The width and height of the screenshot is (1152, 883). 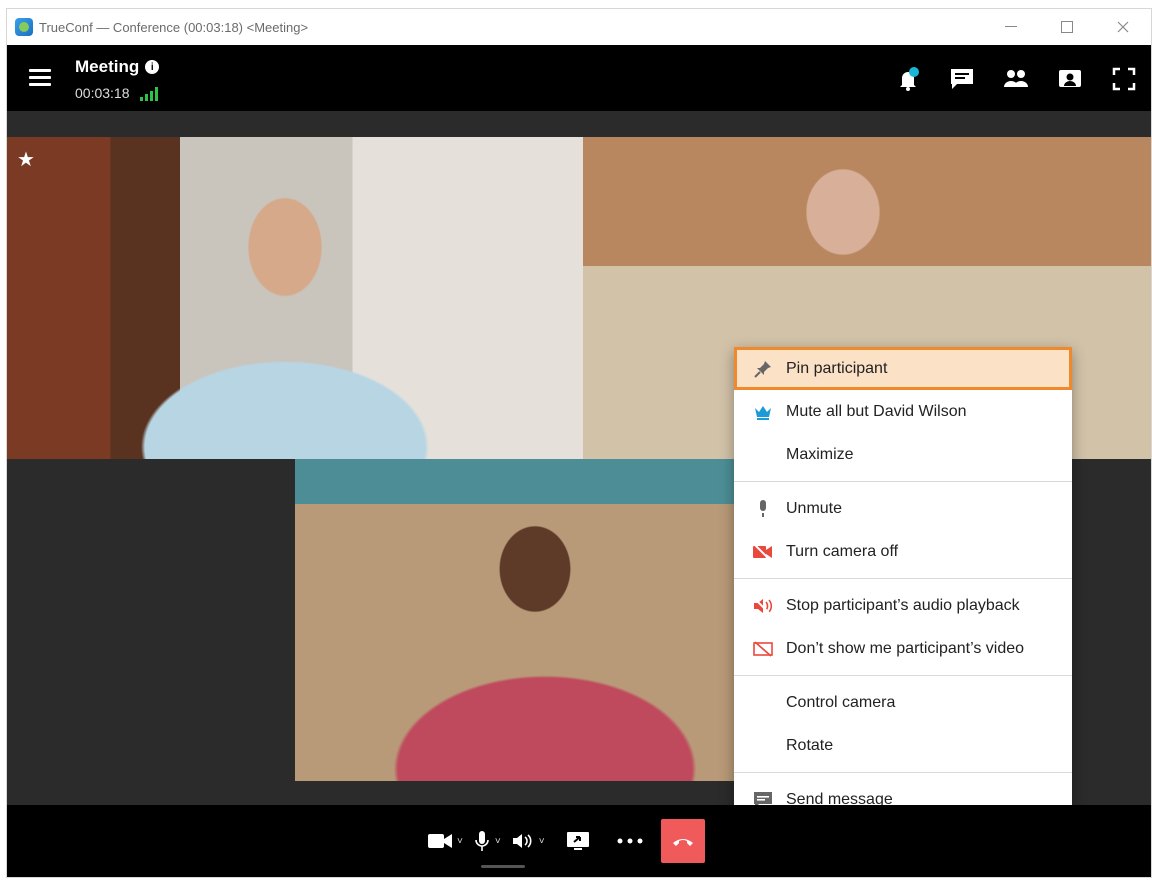 I want to click on close-button, so click(x=1123, y=27).